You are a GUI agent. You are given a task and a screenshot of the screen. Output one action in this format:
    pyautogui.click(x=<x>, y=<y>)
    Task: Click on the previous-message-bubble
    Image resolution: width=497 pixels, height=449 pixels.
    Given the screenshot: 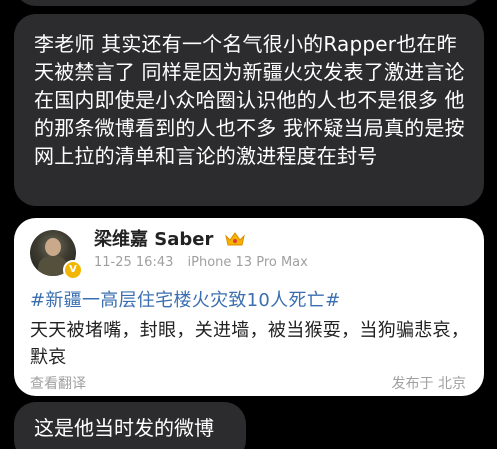 What is the action you would take?
    pyautogui.click(x=249, y=3)
    